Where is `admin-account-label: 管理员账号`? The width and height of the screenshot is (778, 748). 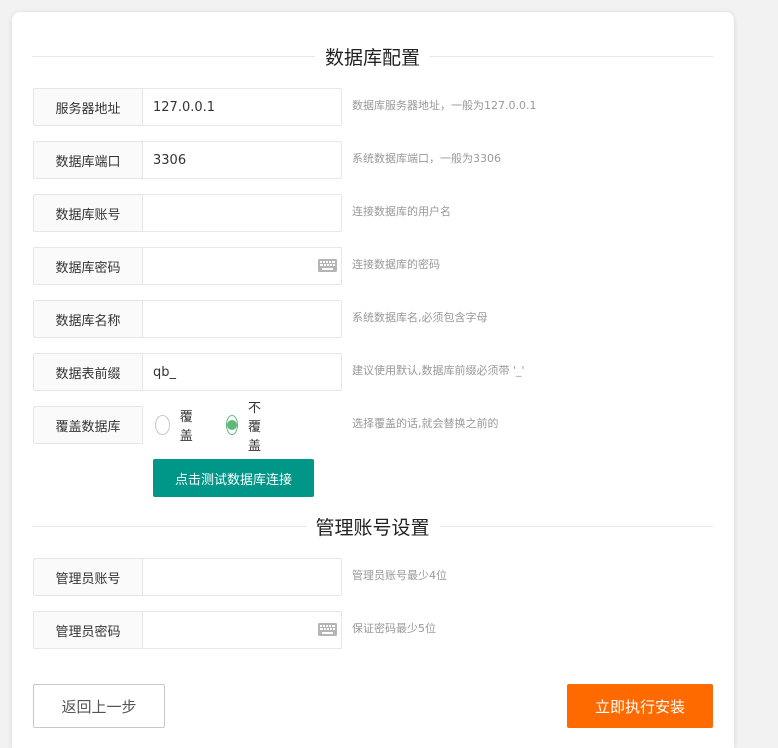 admin-account-label: 管理员账号 is located at coordinates (88, 577).